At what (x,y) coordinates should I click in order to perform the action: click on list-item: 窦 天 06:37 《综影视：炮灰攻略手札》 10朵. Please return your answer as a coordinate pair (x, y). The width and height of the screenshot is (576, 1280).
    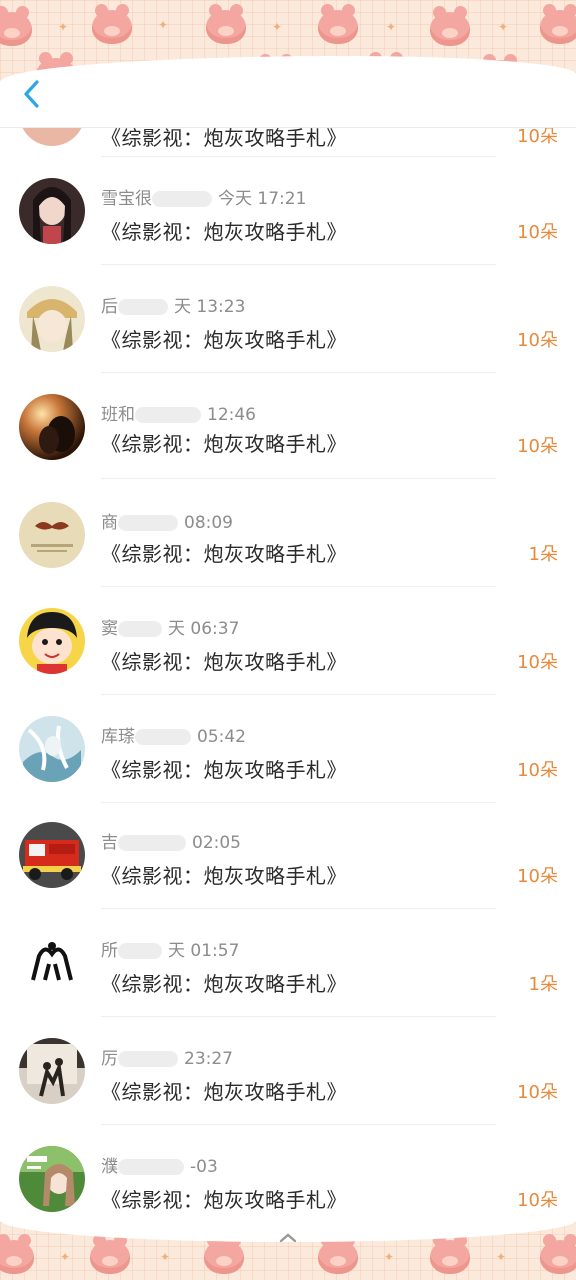
    Looking at the image, I should click on (288, 662).